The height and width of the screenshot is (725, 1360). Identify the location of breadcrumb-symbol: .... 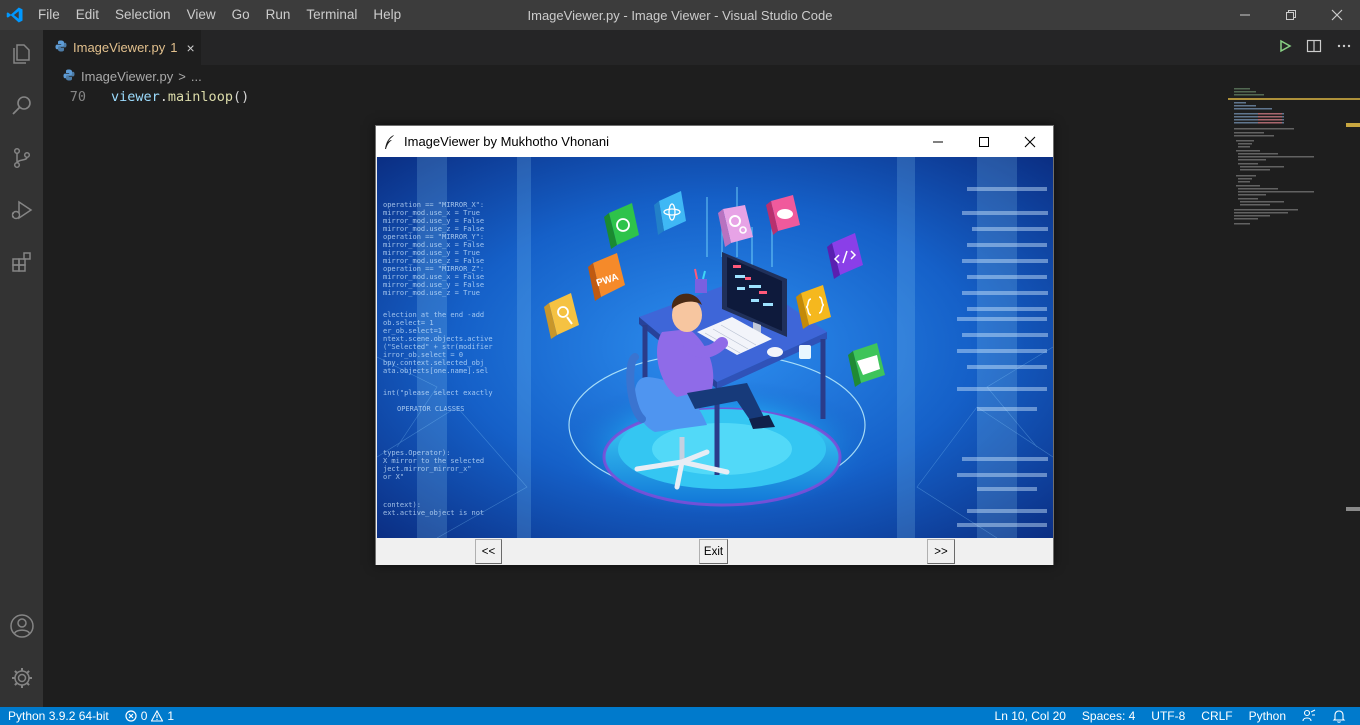
(196, 76).